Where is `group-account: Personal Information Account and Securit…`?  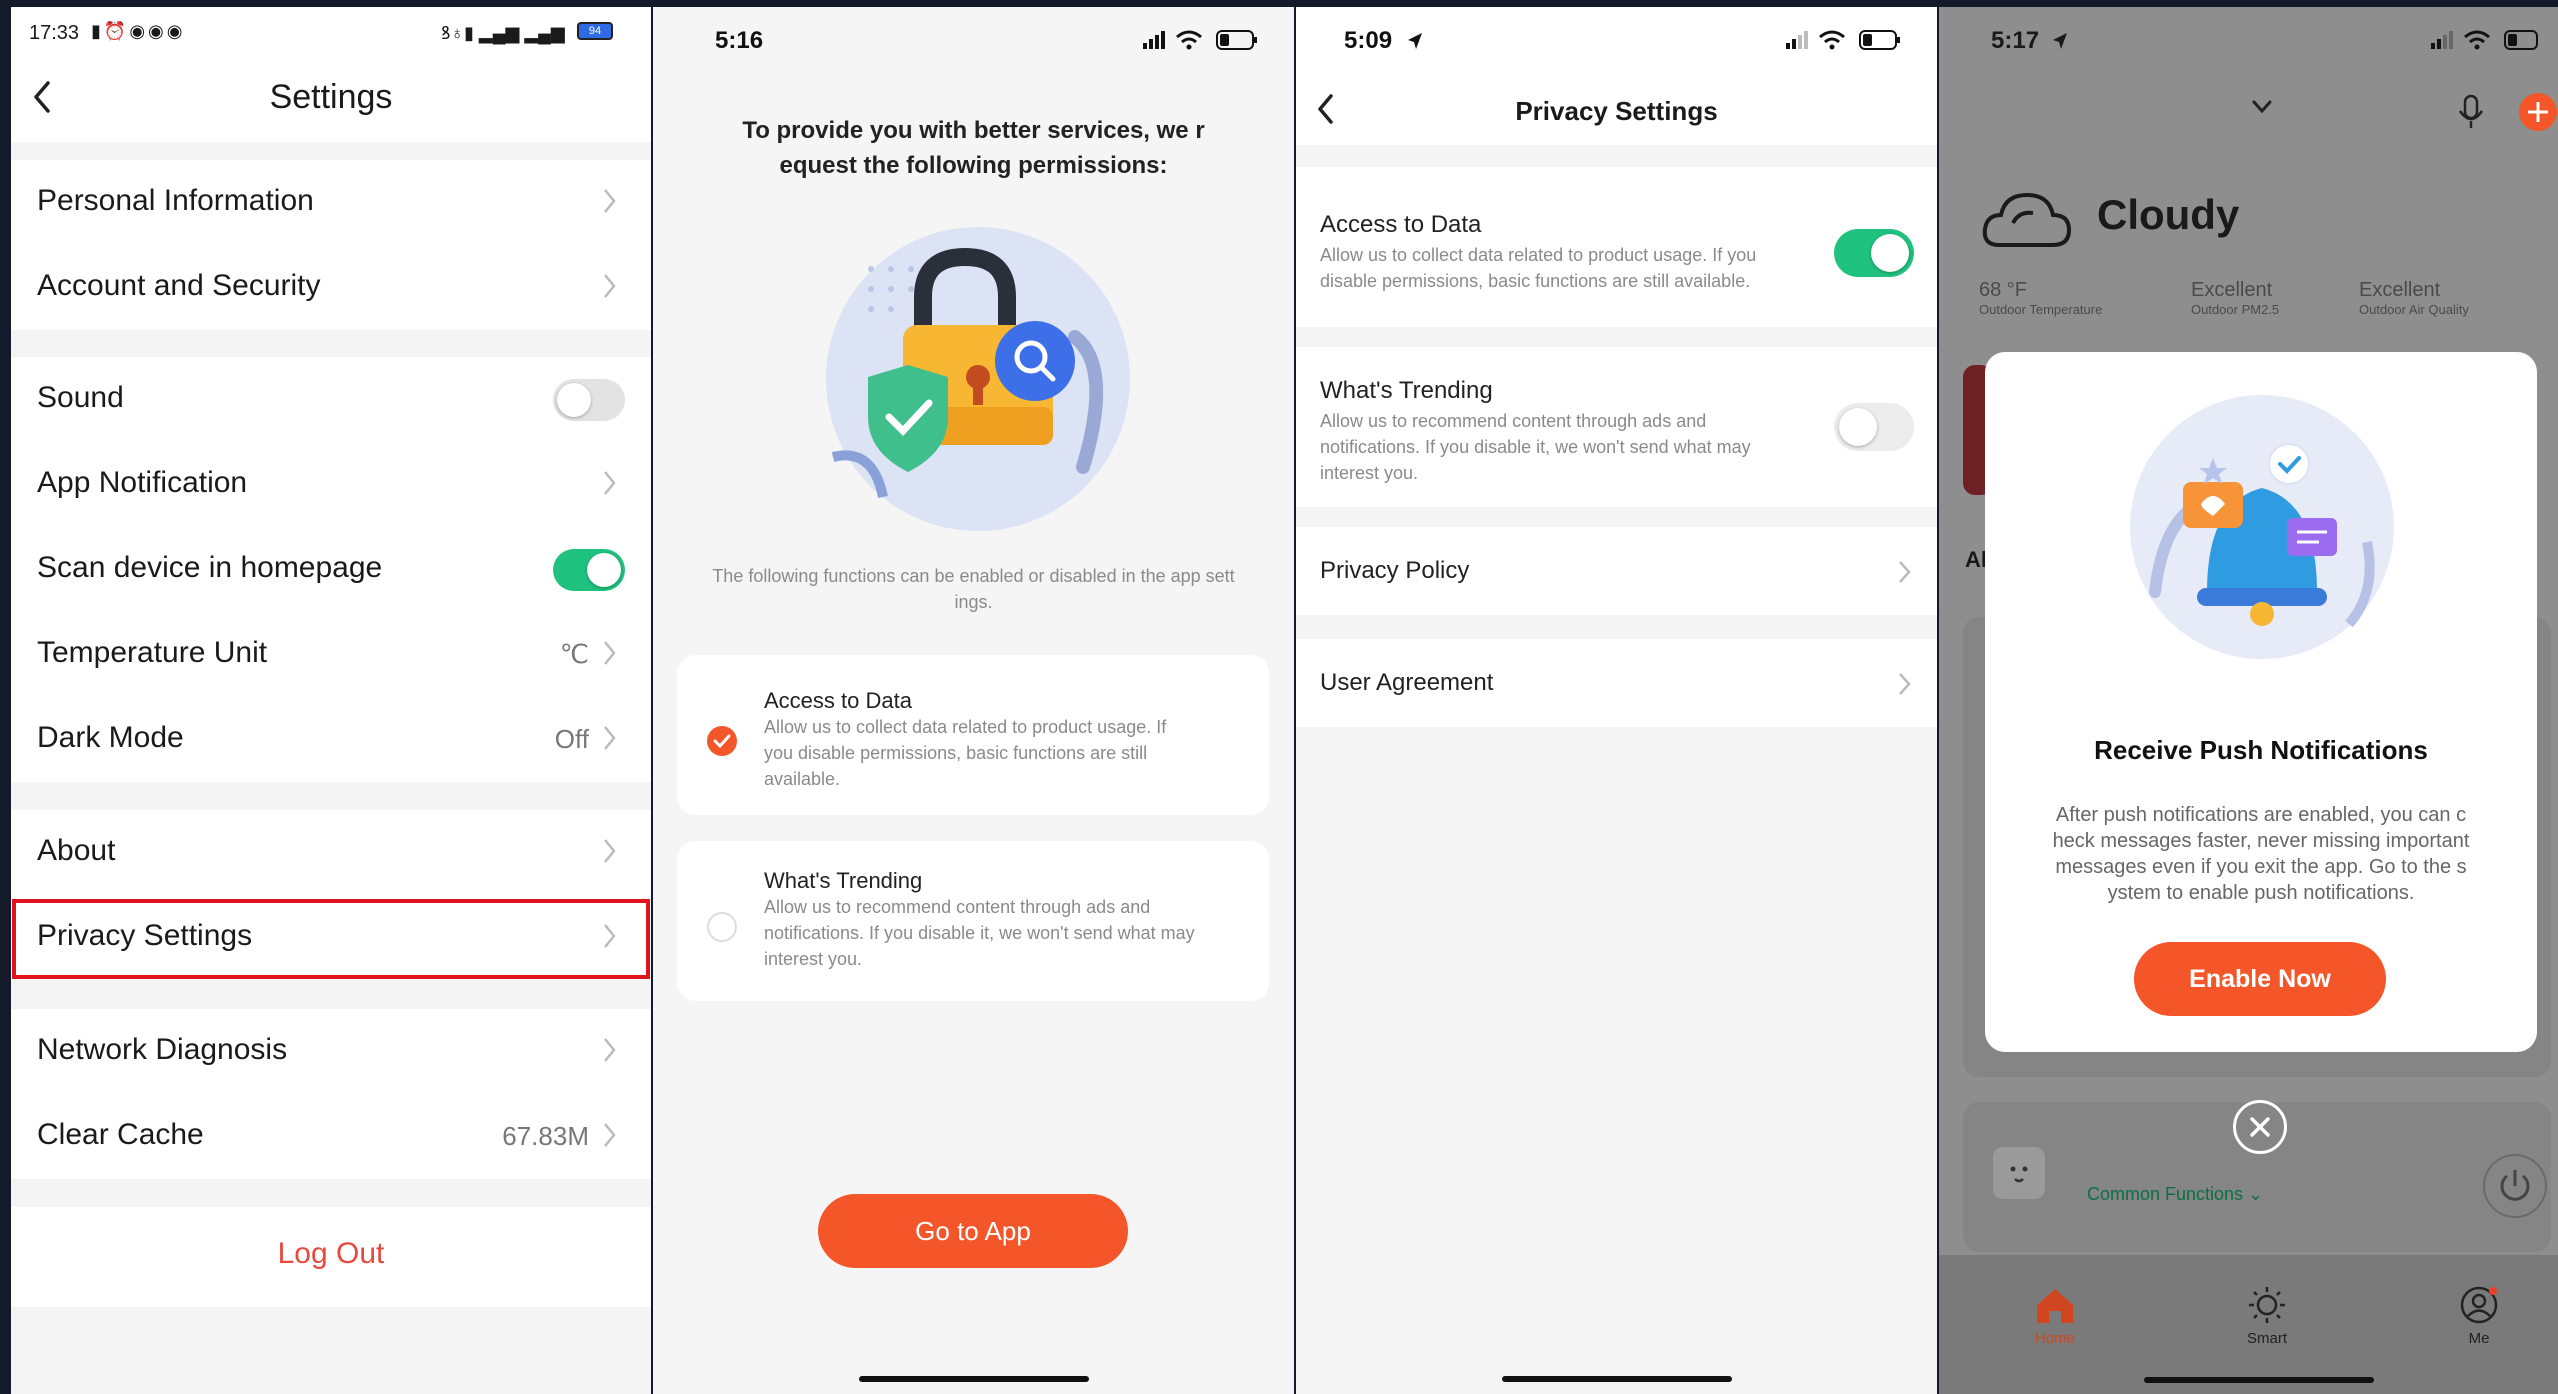
group-account: Personal Information Account and Securit… is located at coordinates (331, 245).